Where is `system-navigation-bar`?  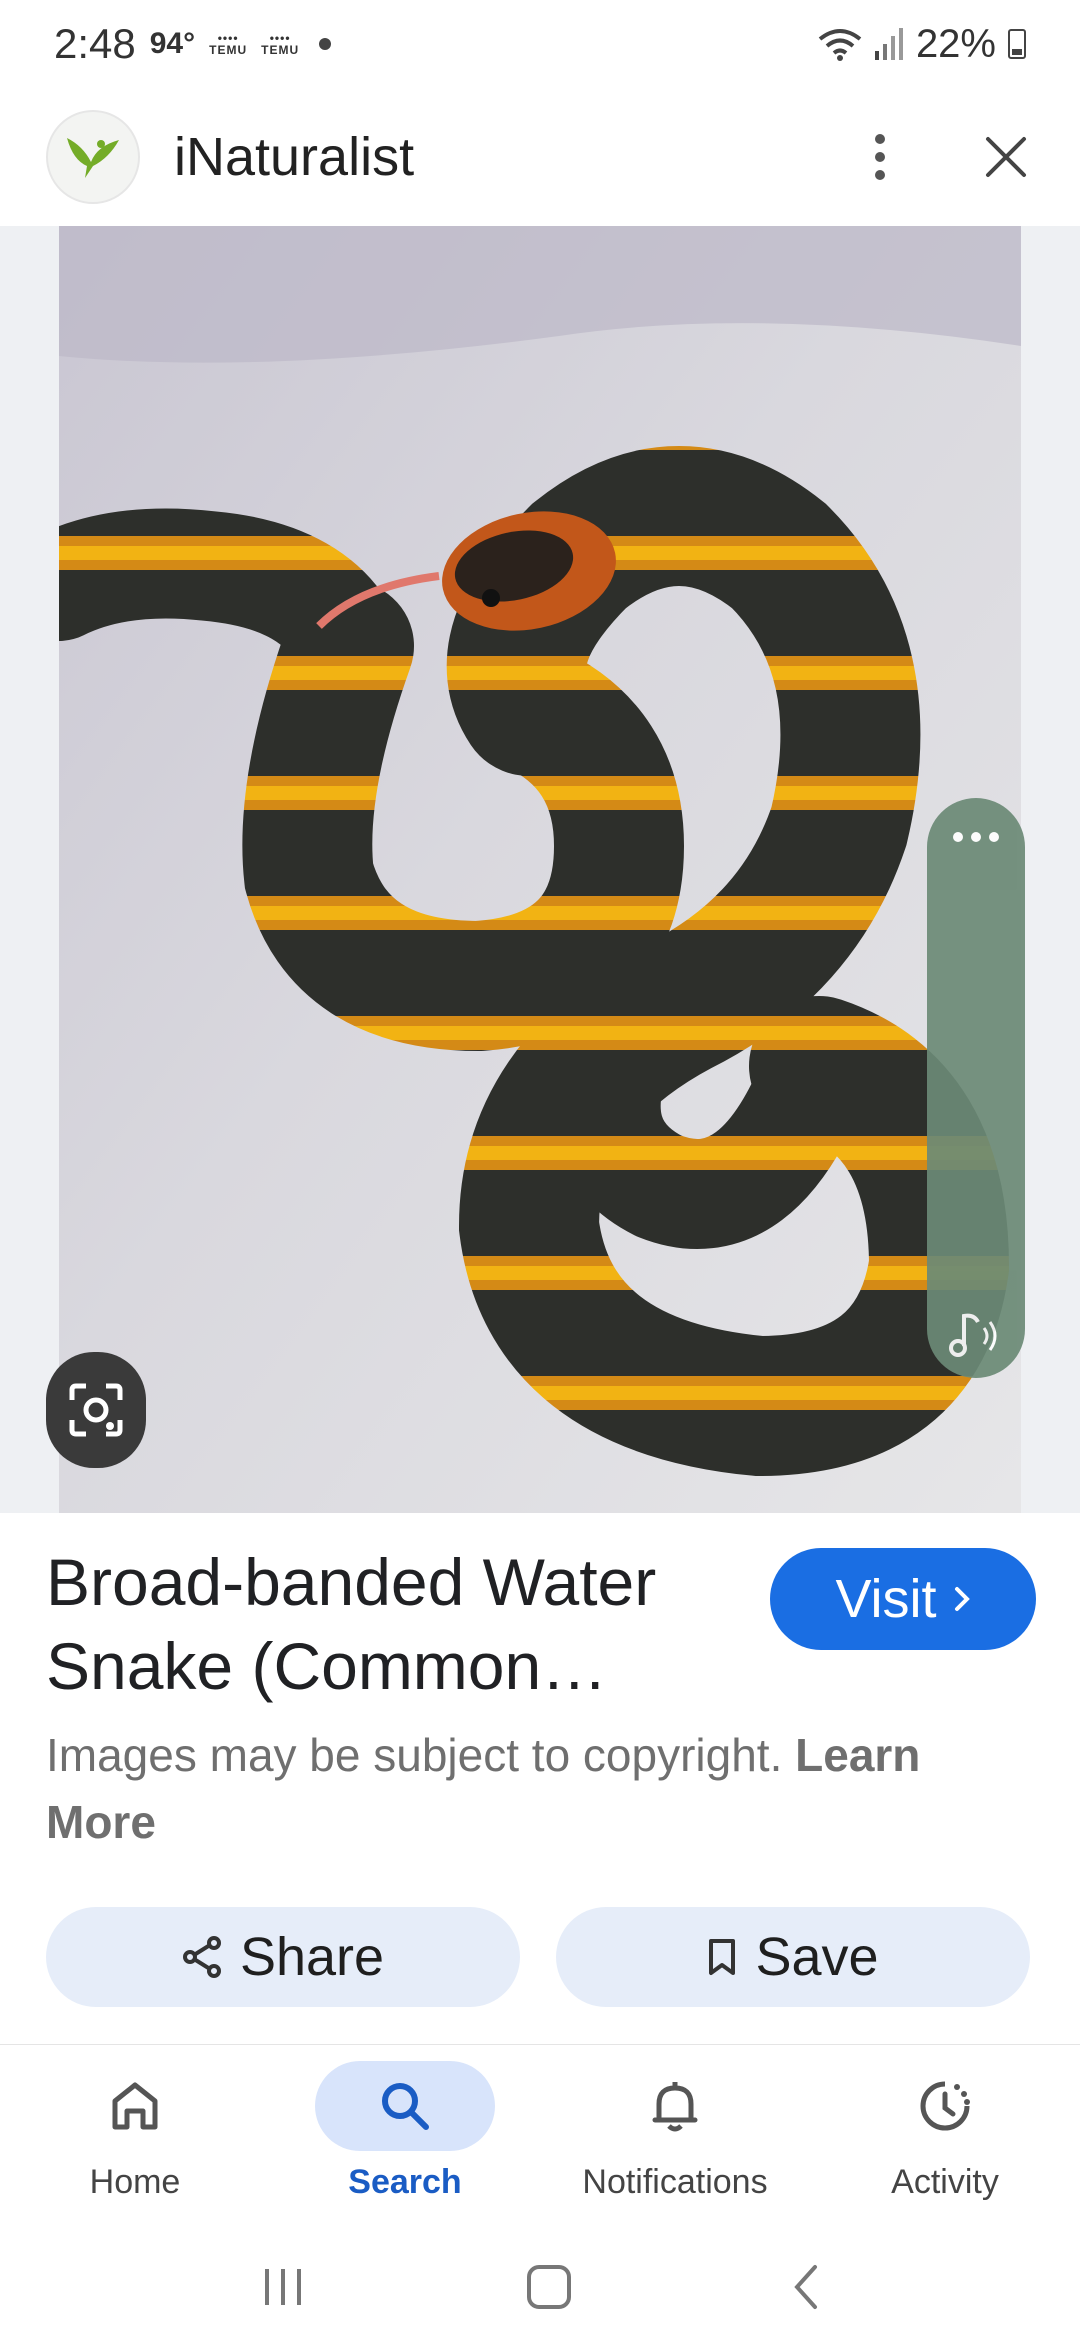 system-navigation-bar is located at coordinates (540, 2287).